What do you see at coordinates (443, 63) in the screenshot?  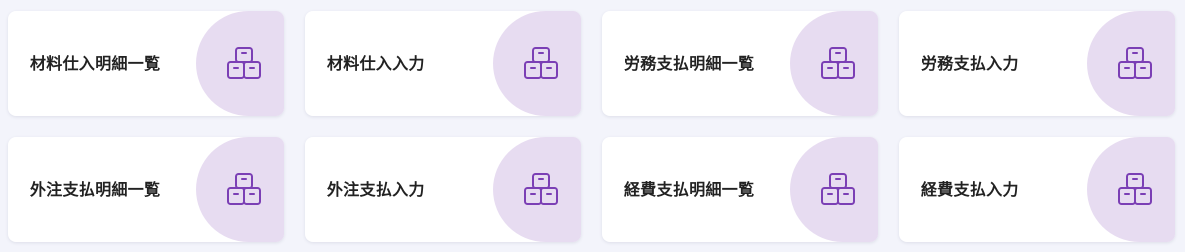 I see `card-material-purchase-entry: 材料仕入入力` at bounding box center [443, 63].